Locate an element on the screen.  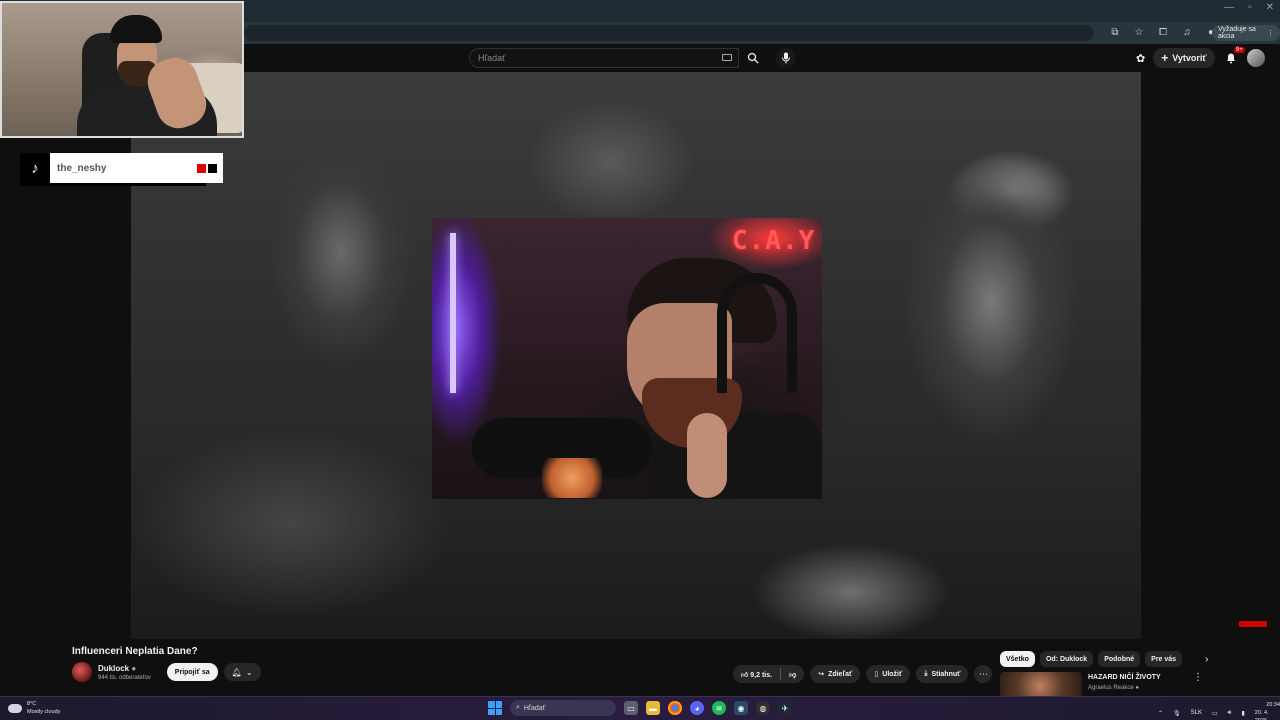
bookmark-icon: ▯ is located at coordinates (876, 674).